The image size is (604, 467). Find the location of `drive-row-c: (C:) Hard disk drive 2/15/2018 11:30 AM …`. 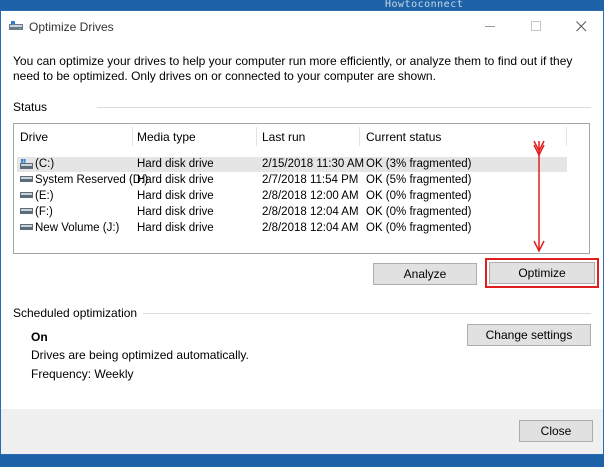

drive-row-c: (C:) Hard disk drive 2/15/2018 11:30 AM … is located at coordinates (292, 164).